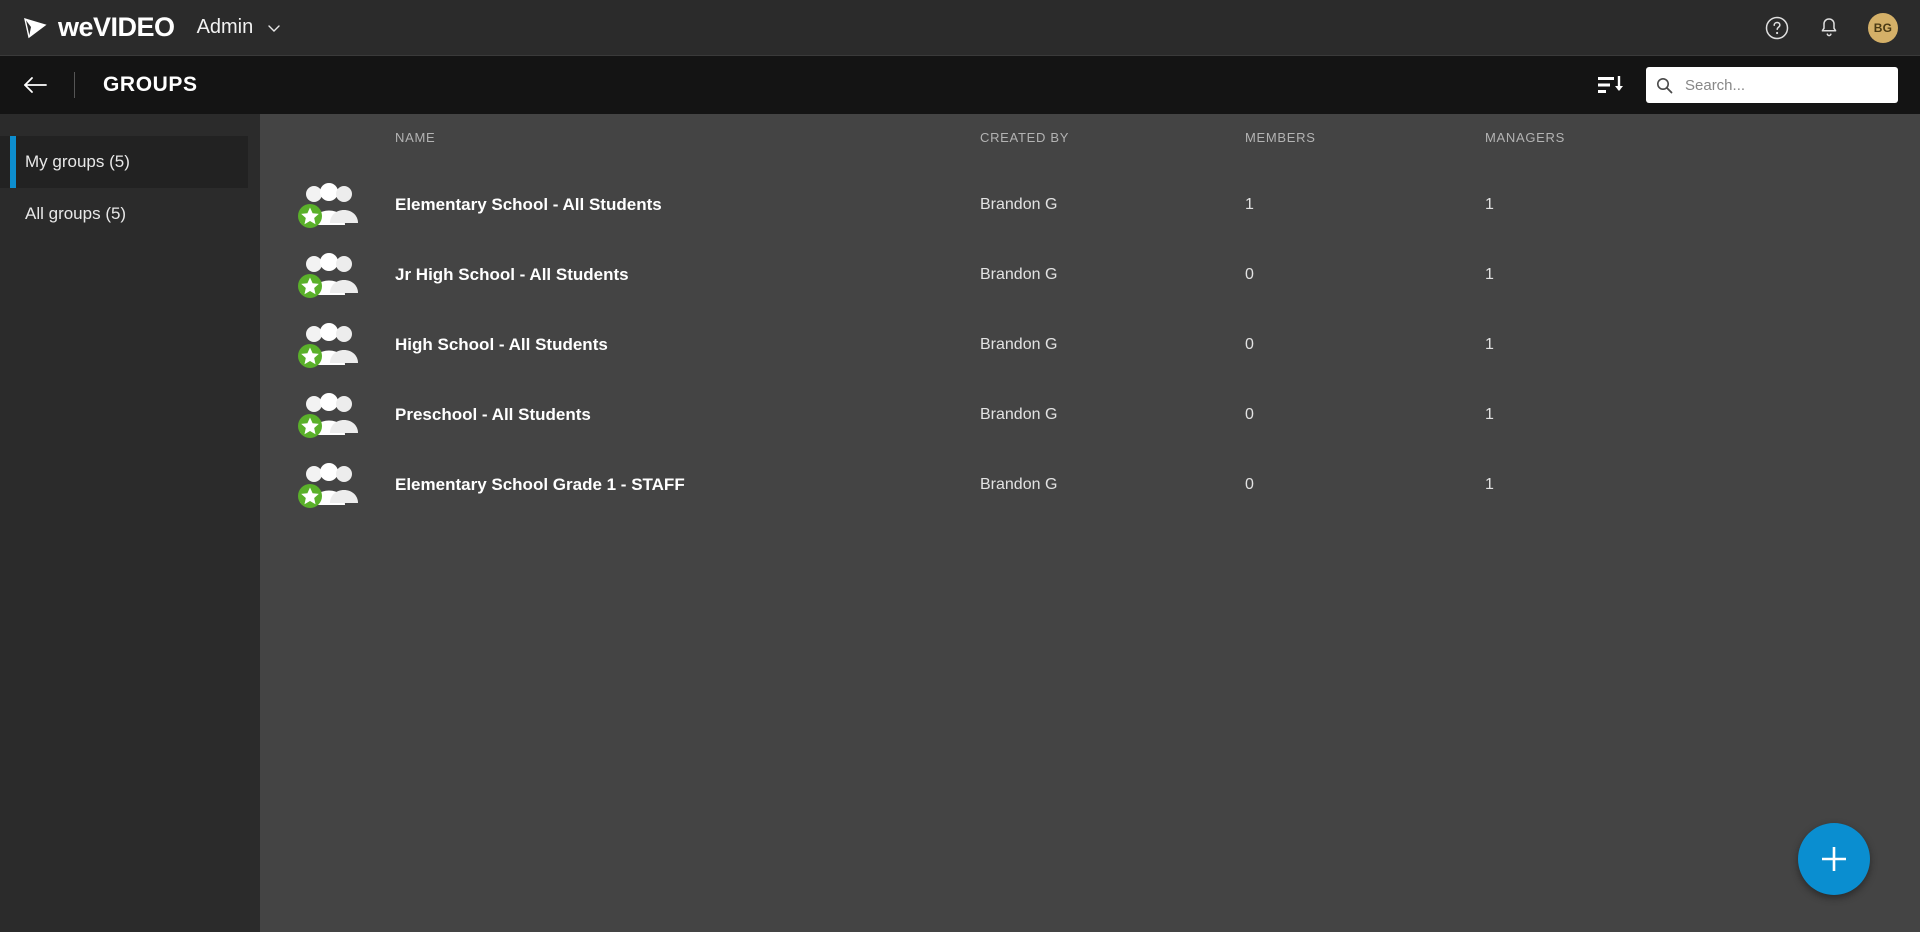 This screenshot has width=1920, height=932. I want to click on column-header-members: MEMBERS, so click(1365, 137).